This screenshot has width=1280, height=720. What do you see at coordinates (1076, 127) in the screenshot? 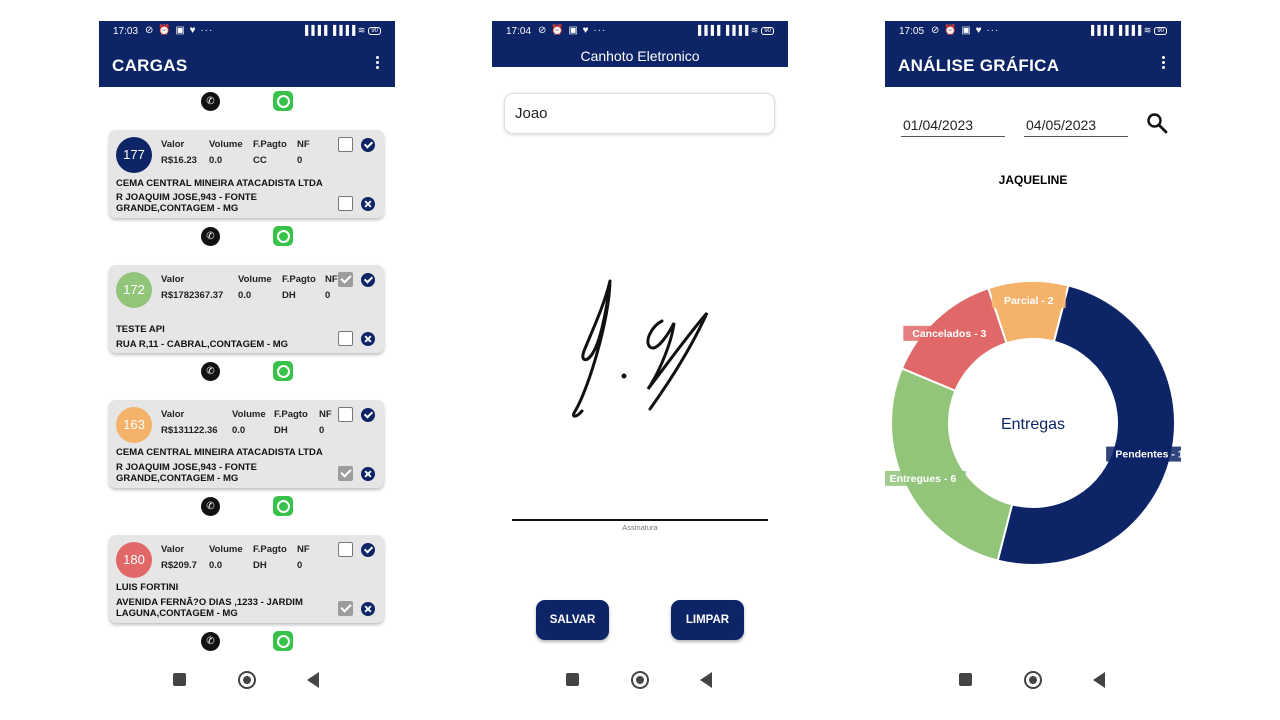
I see `date-to-field: 04/05/2023` at bounding box center [1076, 127].